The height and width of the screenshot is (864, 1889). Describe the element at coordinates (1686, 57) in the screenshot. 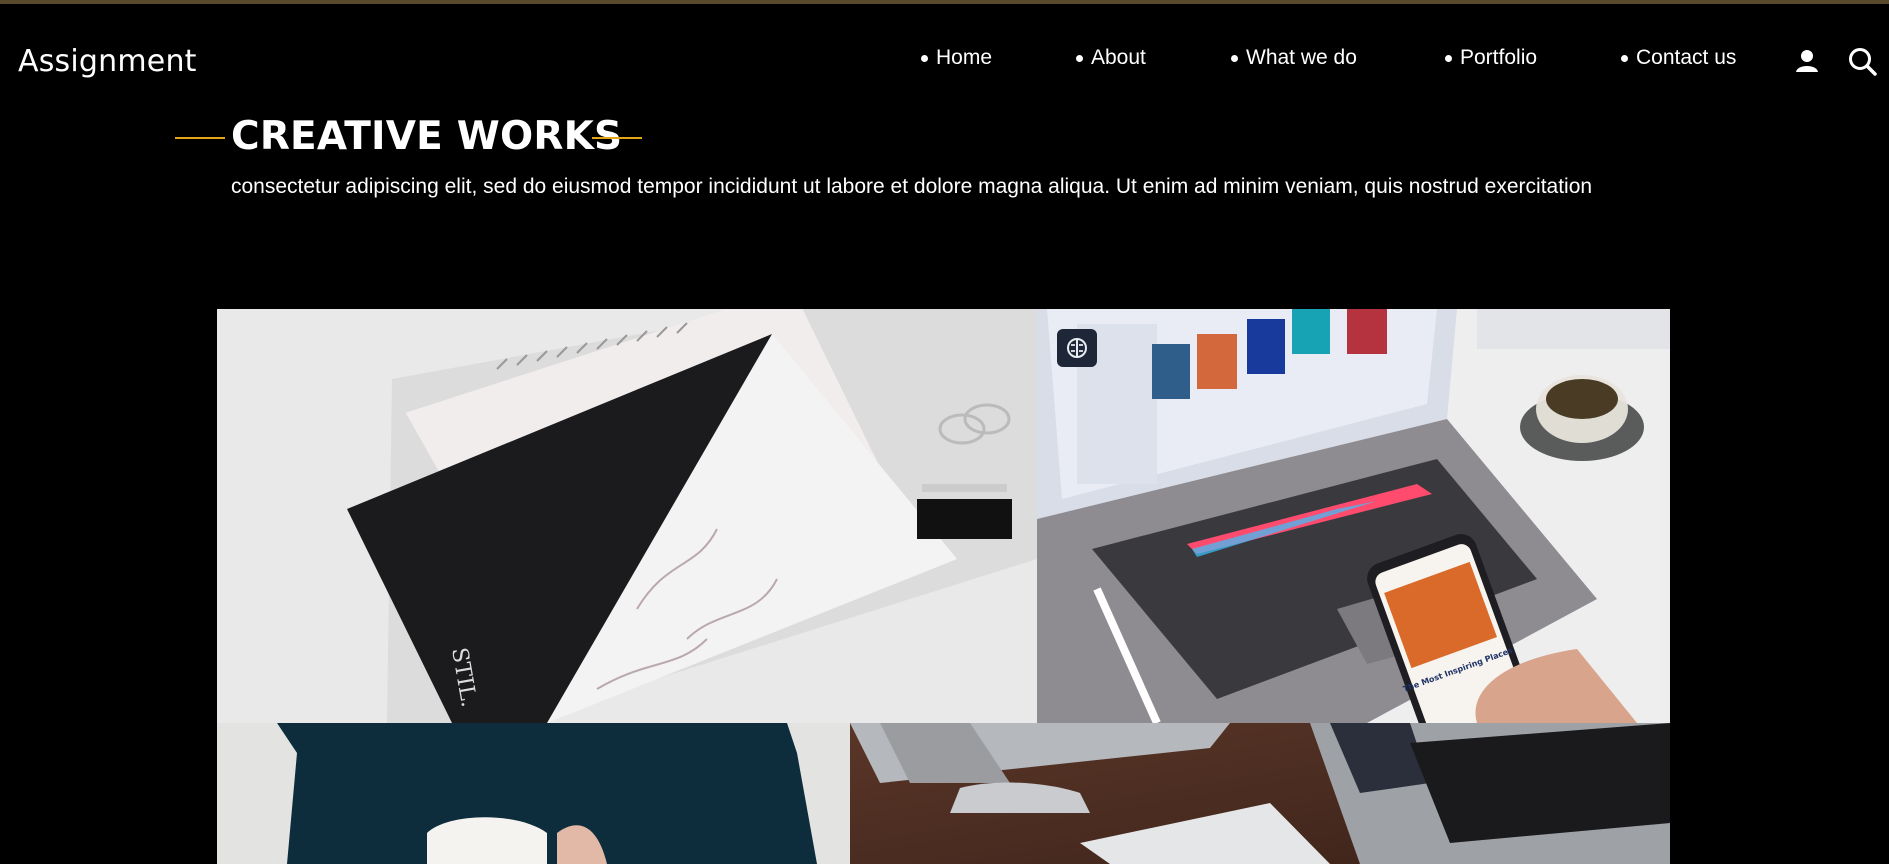

I see `nav-item-label: Contact us` at that location.